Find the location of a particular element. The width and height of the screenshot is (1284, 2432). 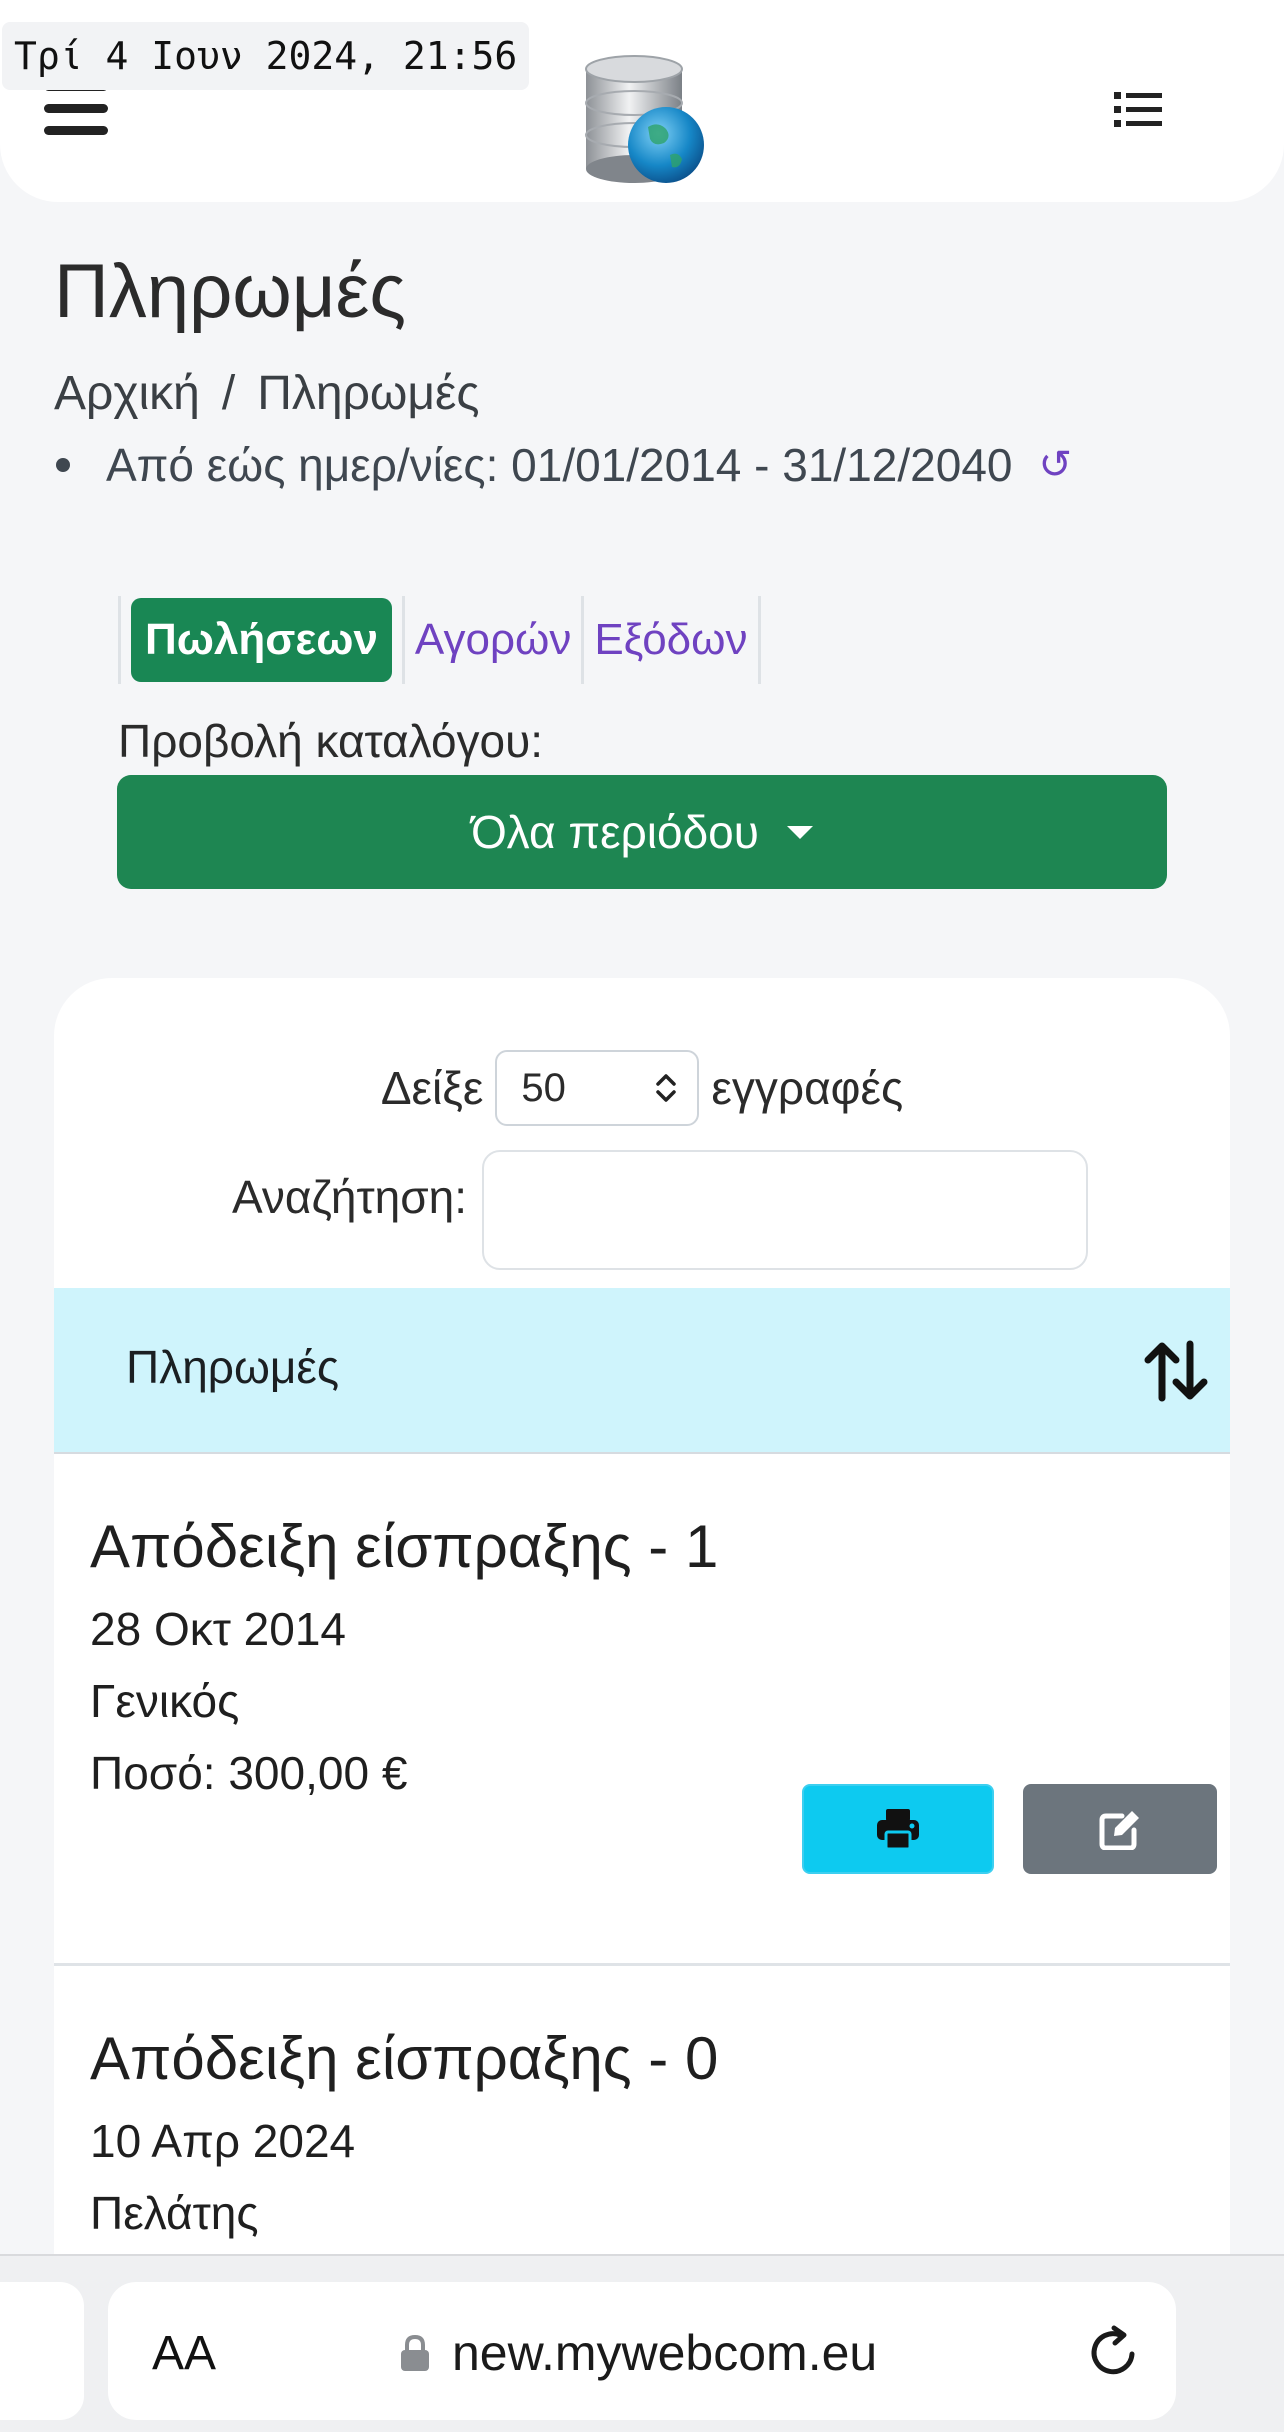

receipt-title: Απόδειξη είσπραξης - 1 is located at coordinates (404, 1546).